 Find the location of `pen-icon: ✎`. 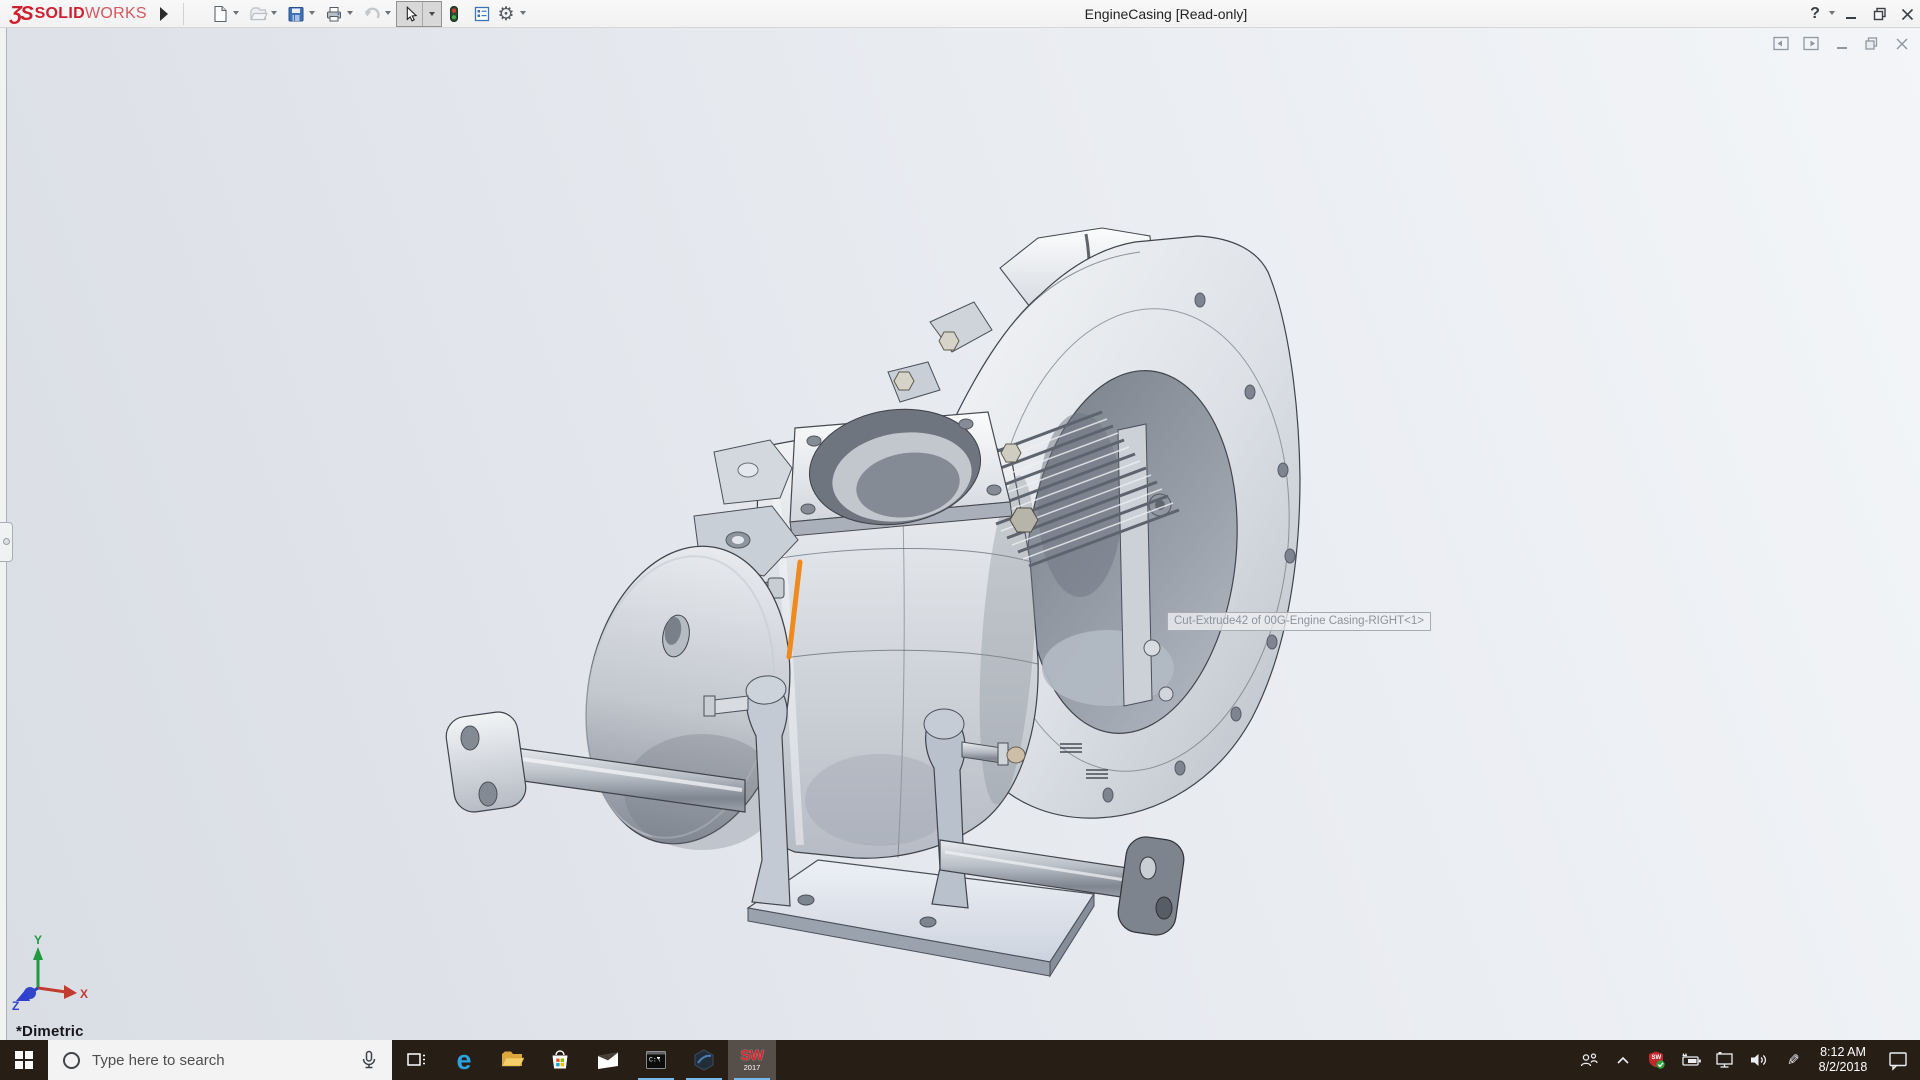

pen-icon: ✎ is located at coordinates (1793, 1060).